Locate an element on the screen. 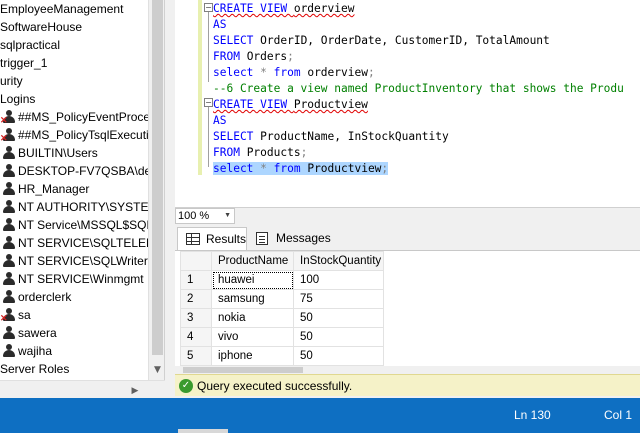 This screenshot has height=433, width=640. tree-item-label: NT SERVICE\Winmgmt is located at coordinates (81, 279).